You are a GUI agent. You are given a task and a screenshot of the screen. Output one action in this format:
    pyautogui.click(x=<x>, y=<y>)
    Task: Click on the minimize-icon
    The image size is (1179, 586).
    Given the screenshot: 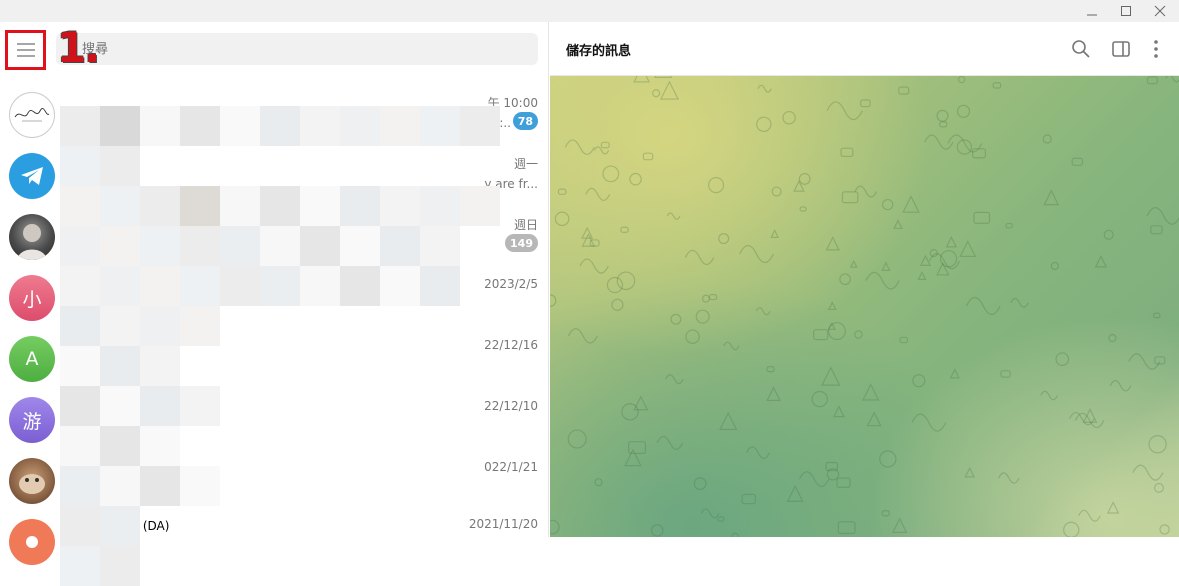 What is the action you would take?
    pyautogui.click(x=1092, y=15)
    